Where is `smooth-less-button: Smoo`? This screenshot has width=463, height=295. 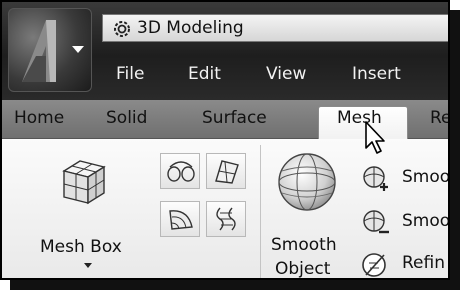 smooth-less-button: Smoo is located at coordinates (403, 223).